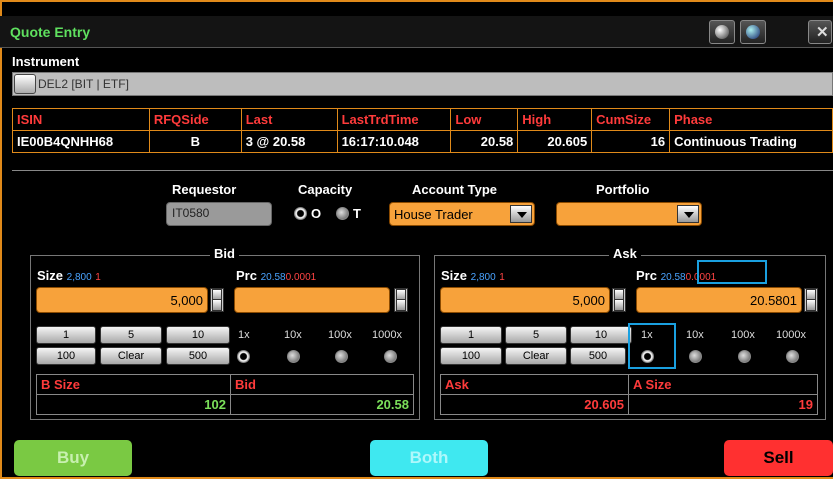  What do you see at coordinates (792, 356) in the screenshot?
I see `ask-mult-1000x-radio` at bounding box center [792, 356].